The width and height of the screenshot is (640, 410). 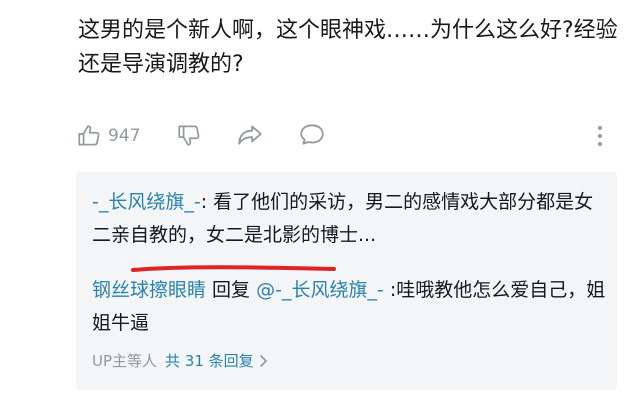 What do you see at coordinates (263, 360) in the screenshot?
I see `chevron-right-icon` at bounding box center [263, 360].